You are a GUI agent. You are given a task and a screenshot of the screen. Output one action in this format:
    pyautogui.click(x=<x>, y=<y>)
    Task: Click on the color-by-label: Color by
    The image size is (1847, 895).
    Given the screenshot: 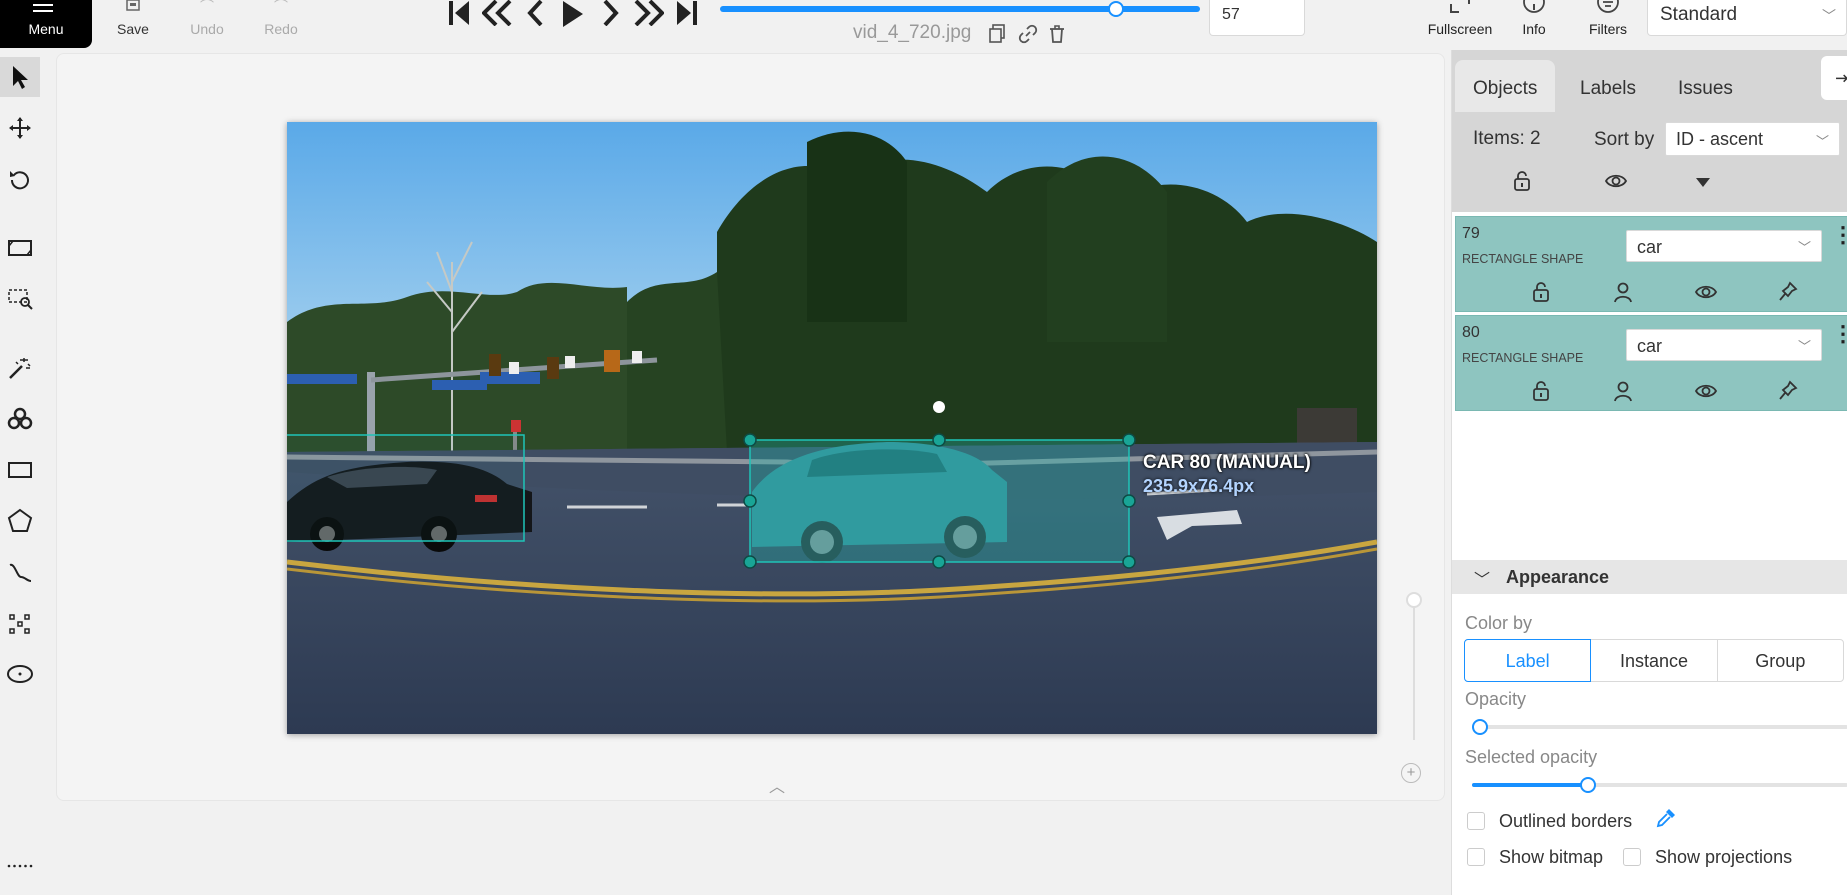 What is the action you would take?
    pyautogui.click(x=1499, y=623)
    